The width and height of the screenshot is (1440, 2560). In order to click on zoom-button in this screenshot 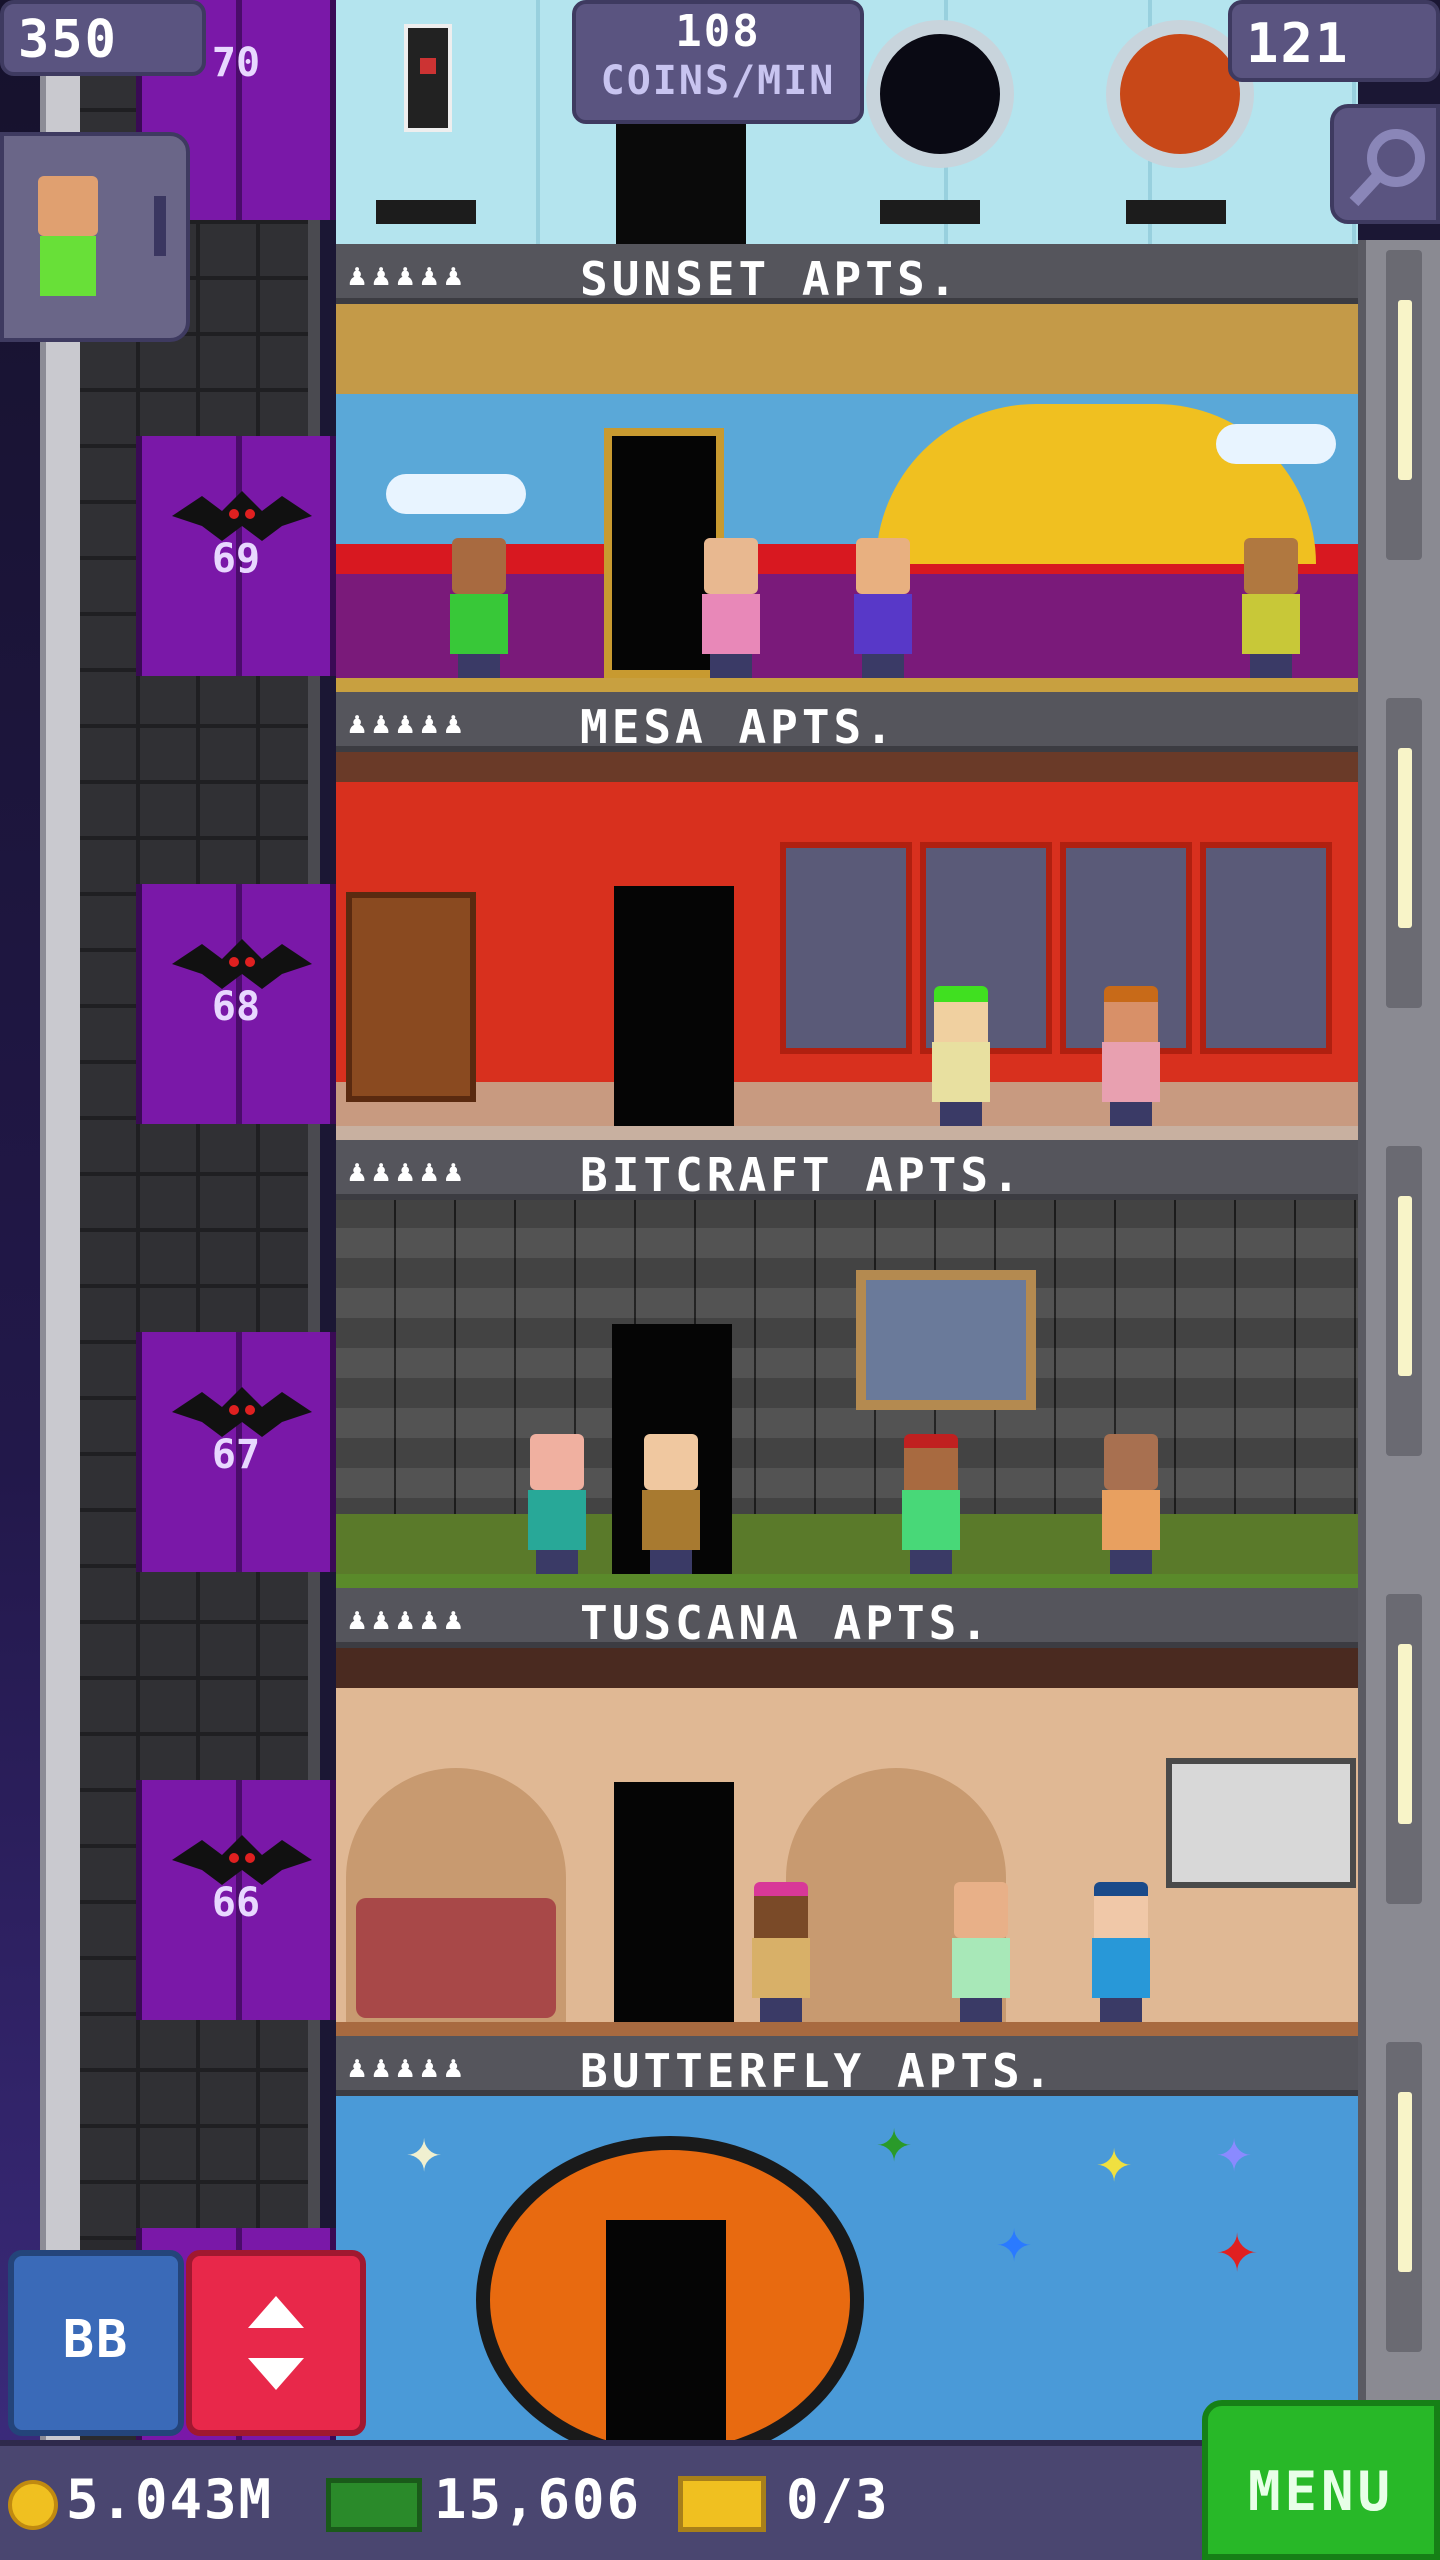, I will do `click(1385, 164)`.